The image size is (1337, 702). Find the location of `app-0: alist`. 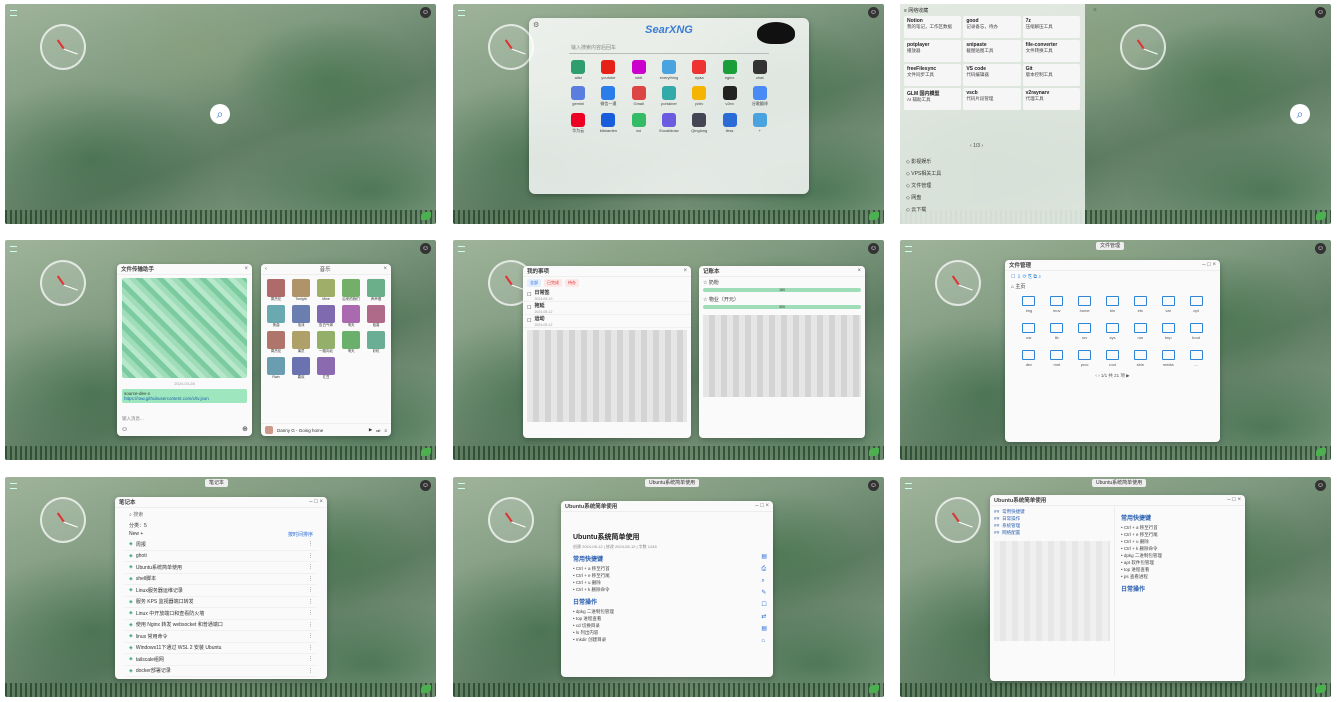

app-0: alist is located at coordinates (578, 70).